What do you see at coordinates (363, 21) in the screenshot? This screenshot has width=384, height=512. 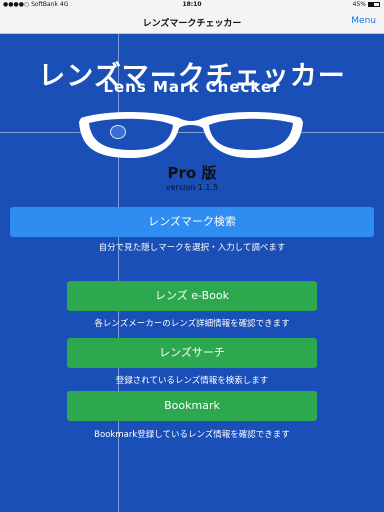 I see `menu-button: Menu` at bounding box center [363, 21].